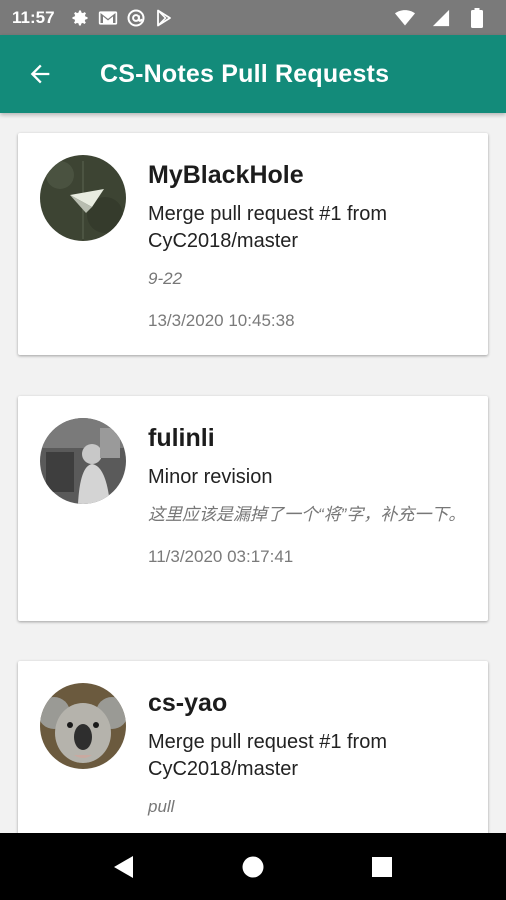  I want to click on nav-recents-button, so click(382, 867).